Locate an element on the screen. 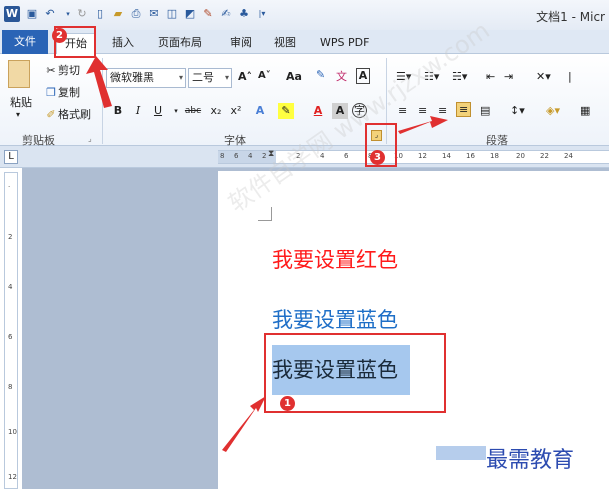  step-badge-2: 2 is located at coordinates (59, 35).